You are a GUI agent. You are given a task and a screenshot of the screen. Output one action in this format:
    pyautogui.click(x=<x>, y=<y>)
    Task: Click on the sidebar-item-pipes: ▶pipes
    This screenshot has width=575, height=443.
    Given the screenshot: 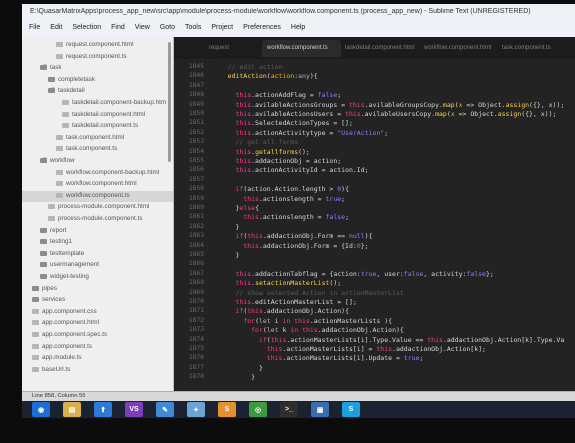 What is the action you would take?
    pyautogui.click(x=97, y=289)
    